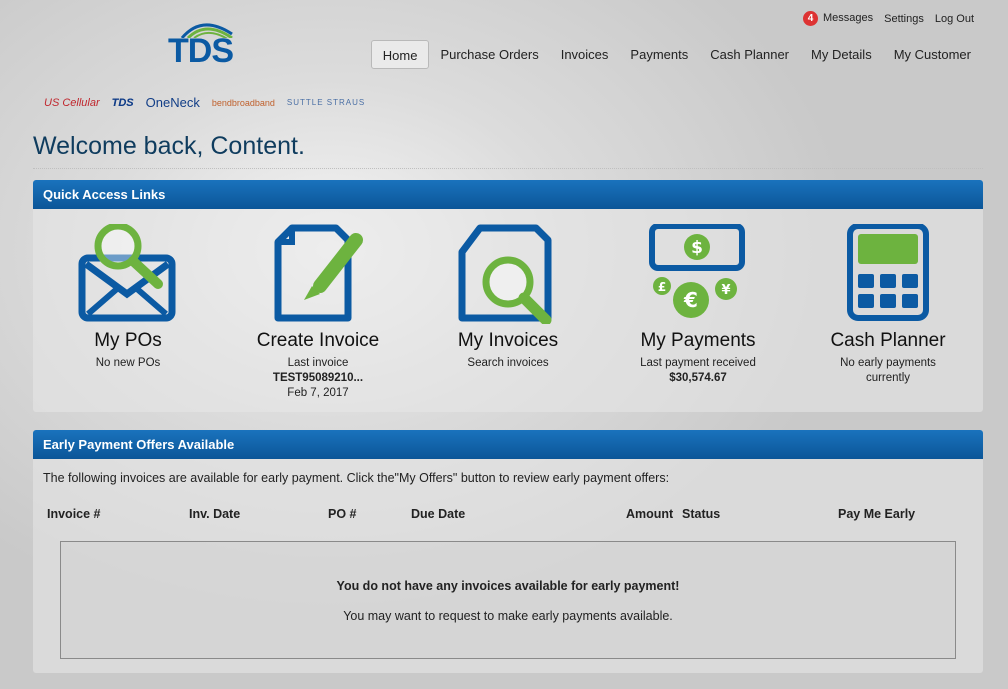 This screenshot has height=689, width=1008. What do you see at coordinates (659, 54) in the screenshot?
I see `nav-payments: Payments` at bounding box center [659, 54].